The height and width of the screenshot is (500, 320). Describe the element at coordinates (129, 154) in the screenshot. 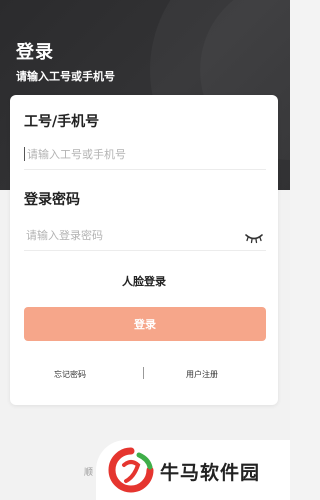

I see `account-input` at that location.